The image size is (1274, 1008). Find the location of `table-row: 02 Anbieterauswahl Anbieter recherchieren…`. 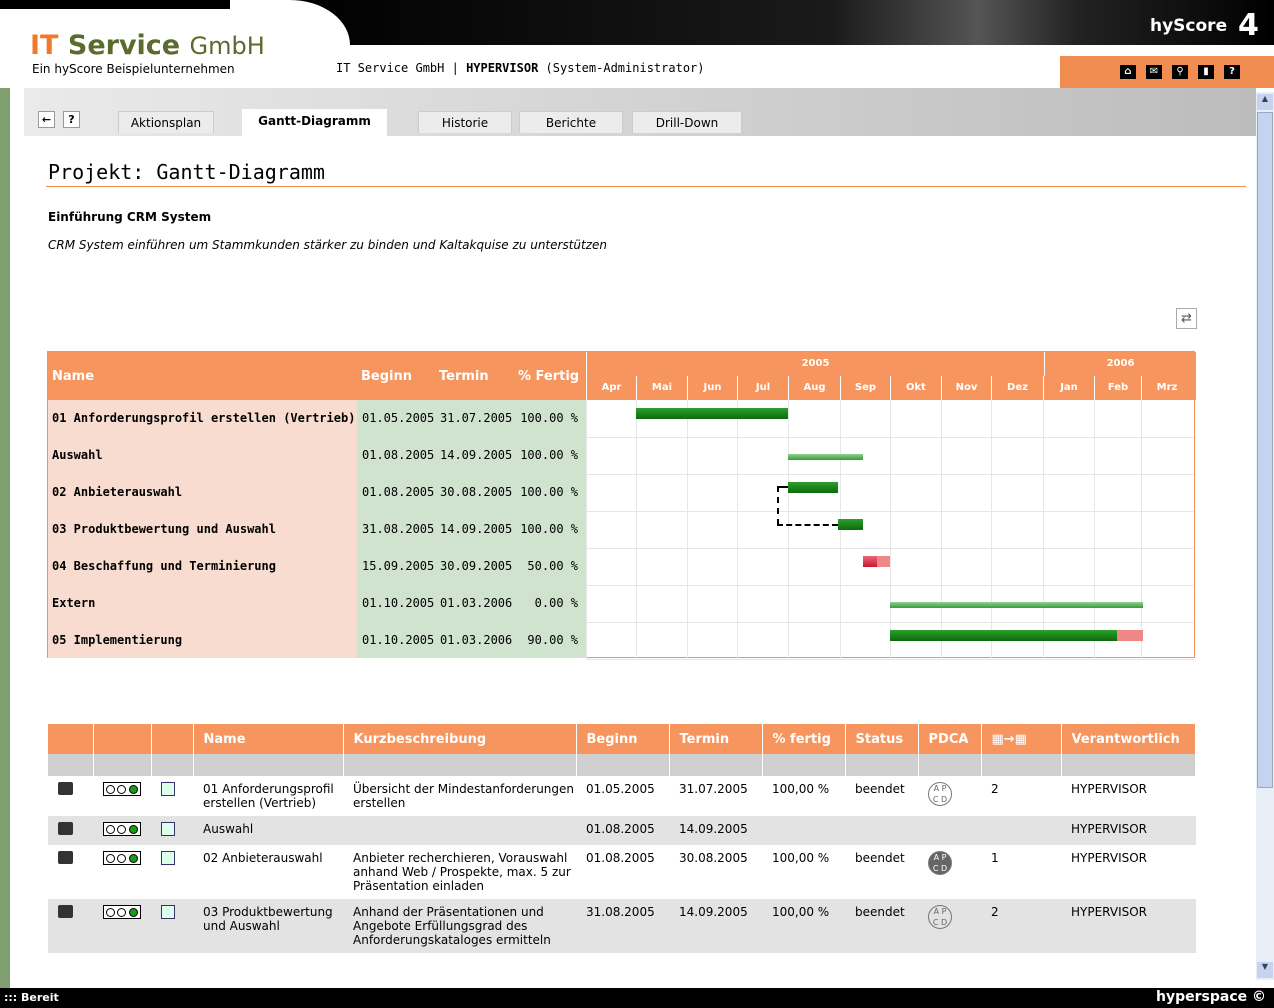

table-row: 02 Anbieterauswahl Anbieter recherchieren… is located at coordinates (622, 872).